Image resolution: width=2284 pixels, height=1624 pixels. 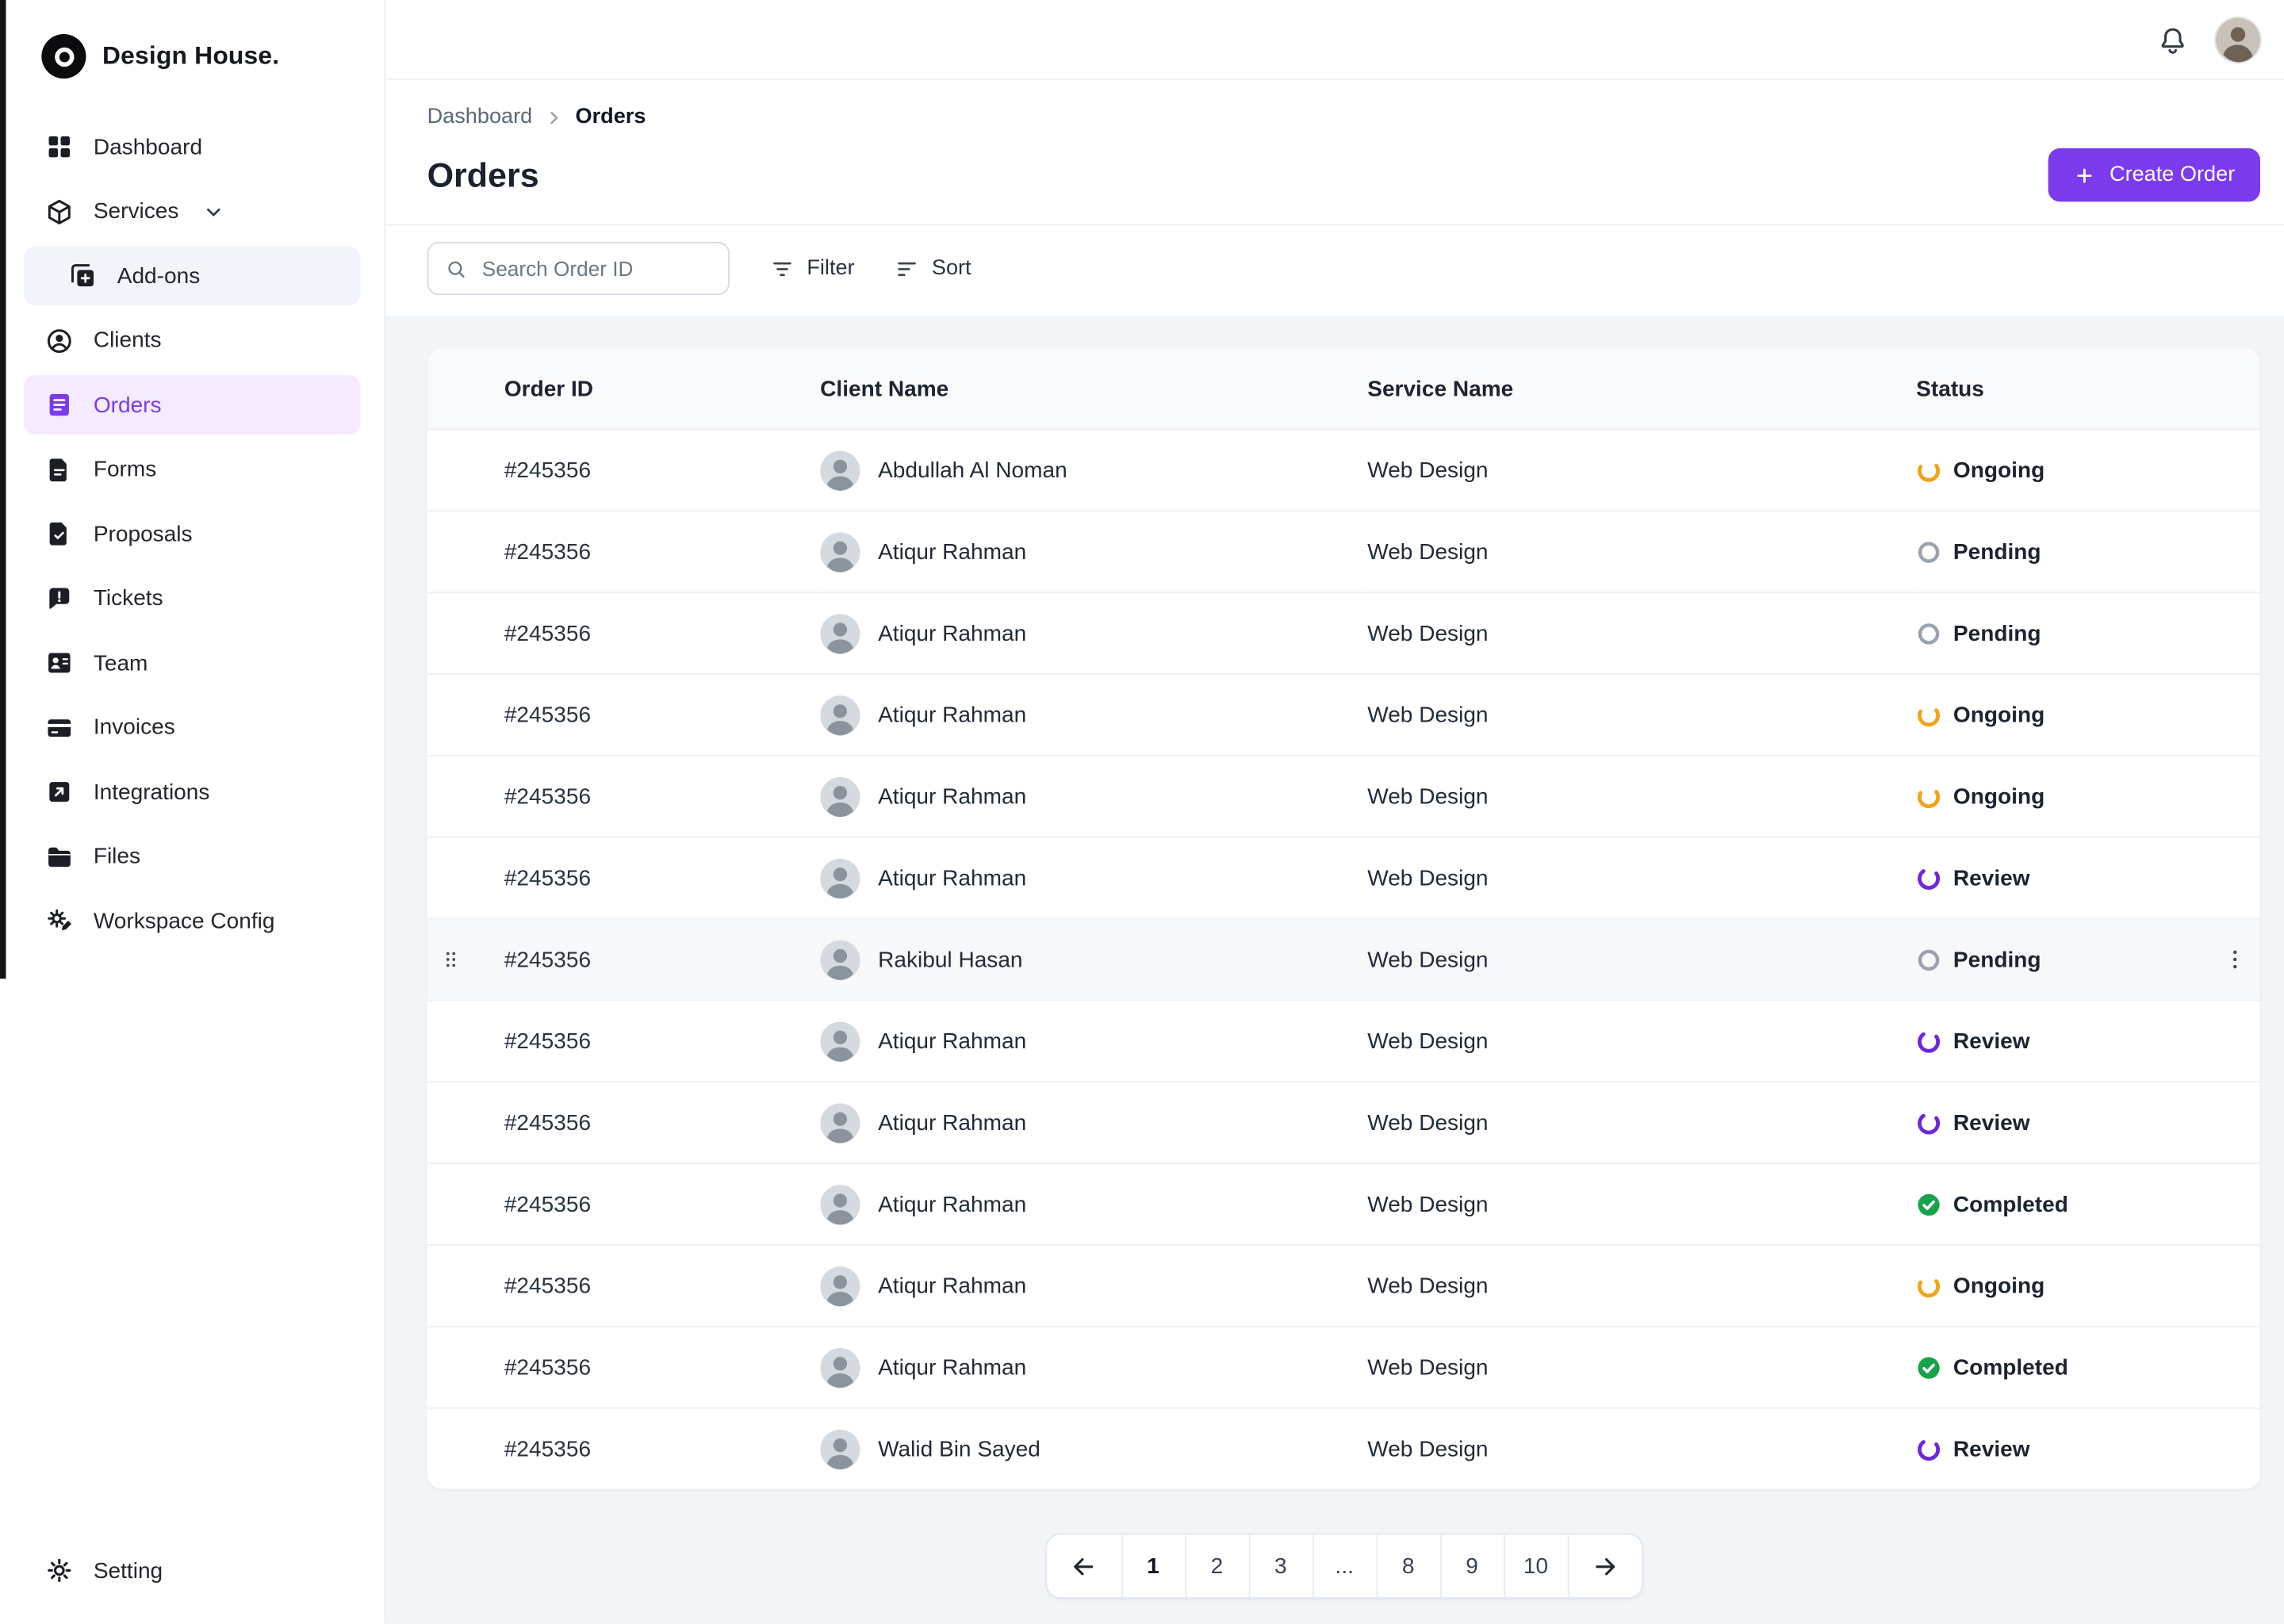 What do you see at coordinates (1999, 715) in the screenshot?
I see `status-label: Ongoing` at bounding box center [1999, 715].